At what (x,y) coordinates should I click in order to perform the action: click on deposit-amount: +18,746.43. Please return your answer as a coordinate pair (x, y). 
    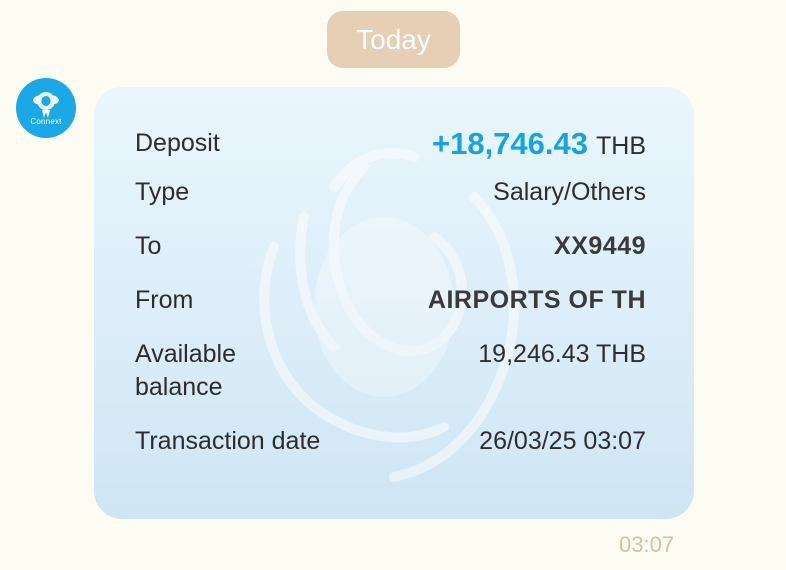
    Looking at the image, I should click on (509, 143).